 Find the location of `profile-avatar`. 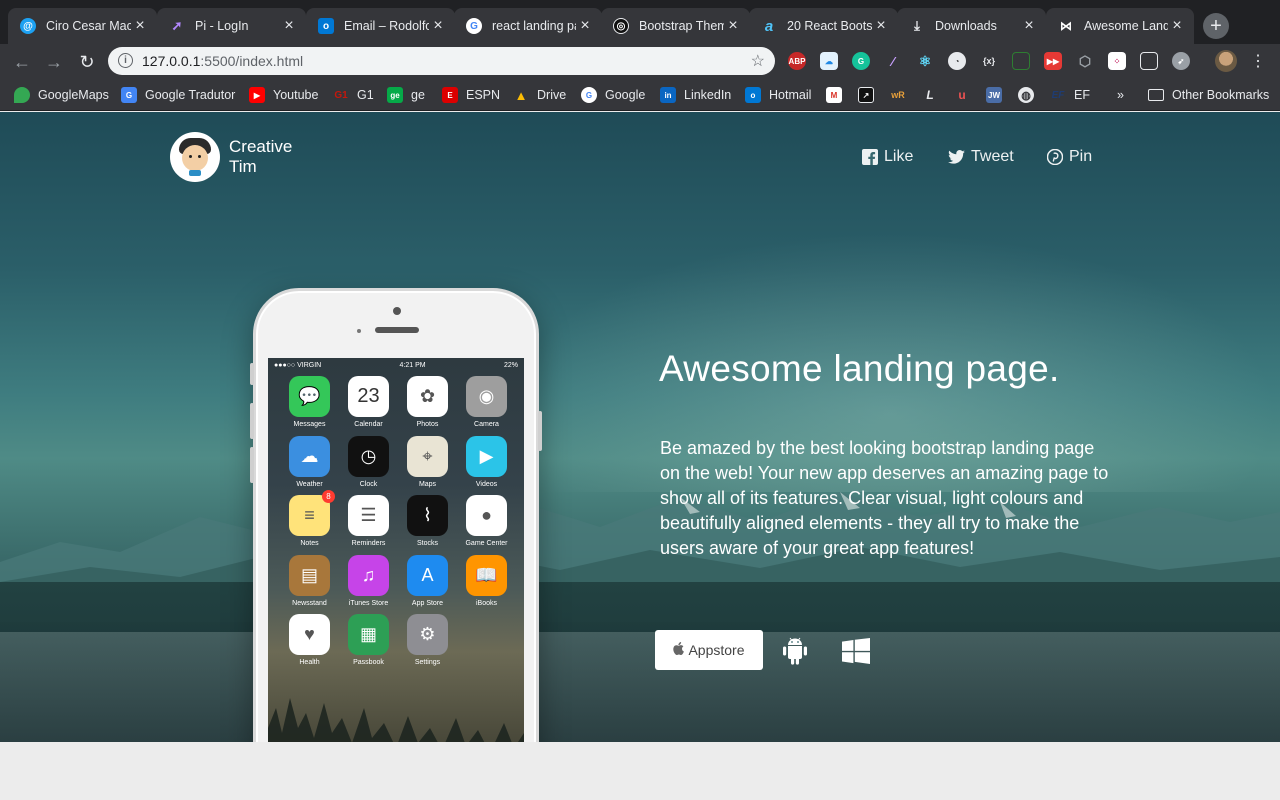

profile-avatar is located at coordinates (1226, 61).